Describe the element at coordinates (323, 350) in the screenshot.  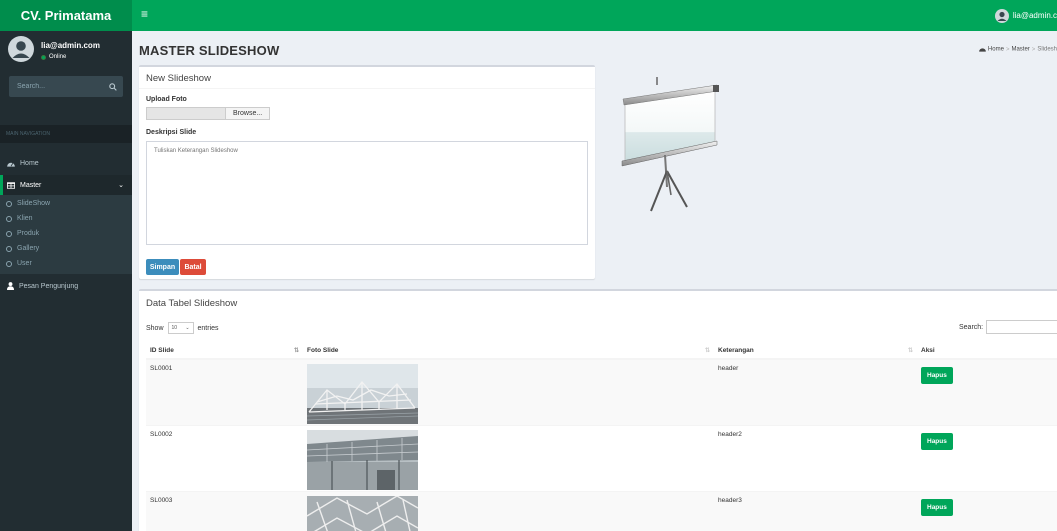
I see `column-header-label: Foto Slide` at that location.